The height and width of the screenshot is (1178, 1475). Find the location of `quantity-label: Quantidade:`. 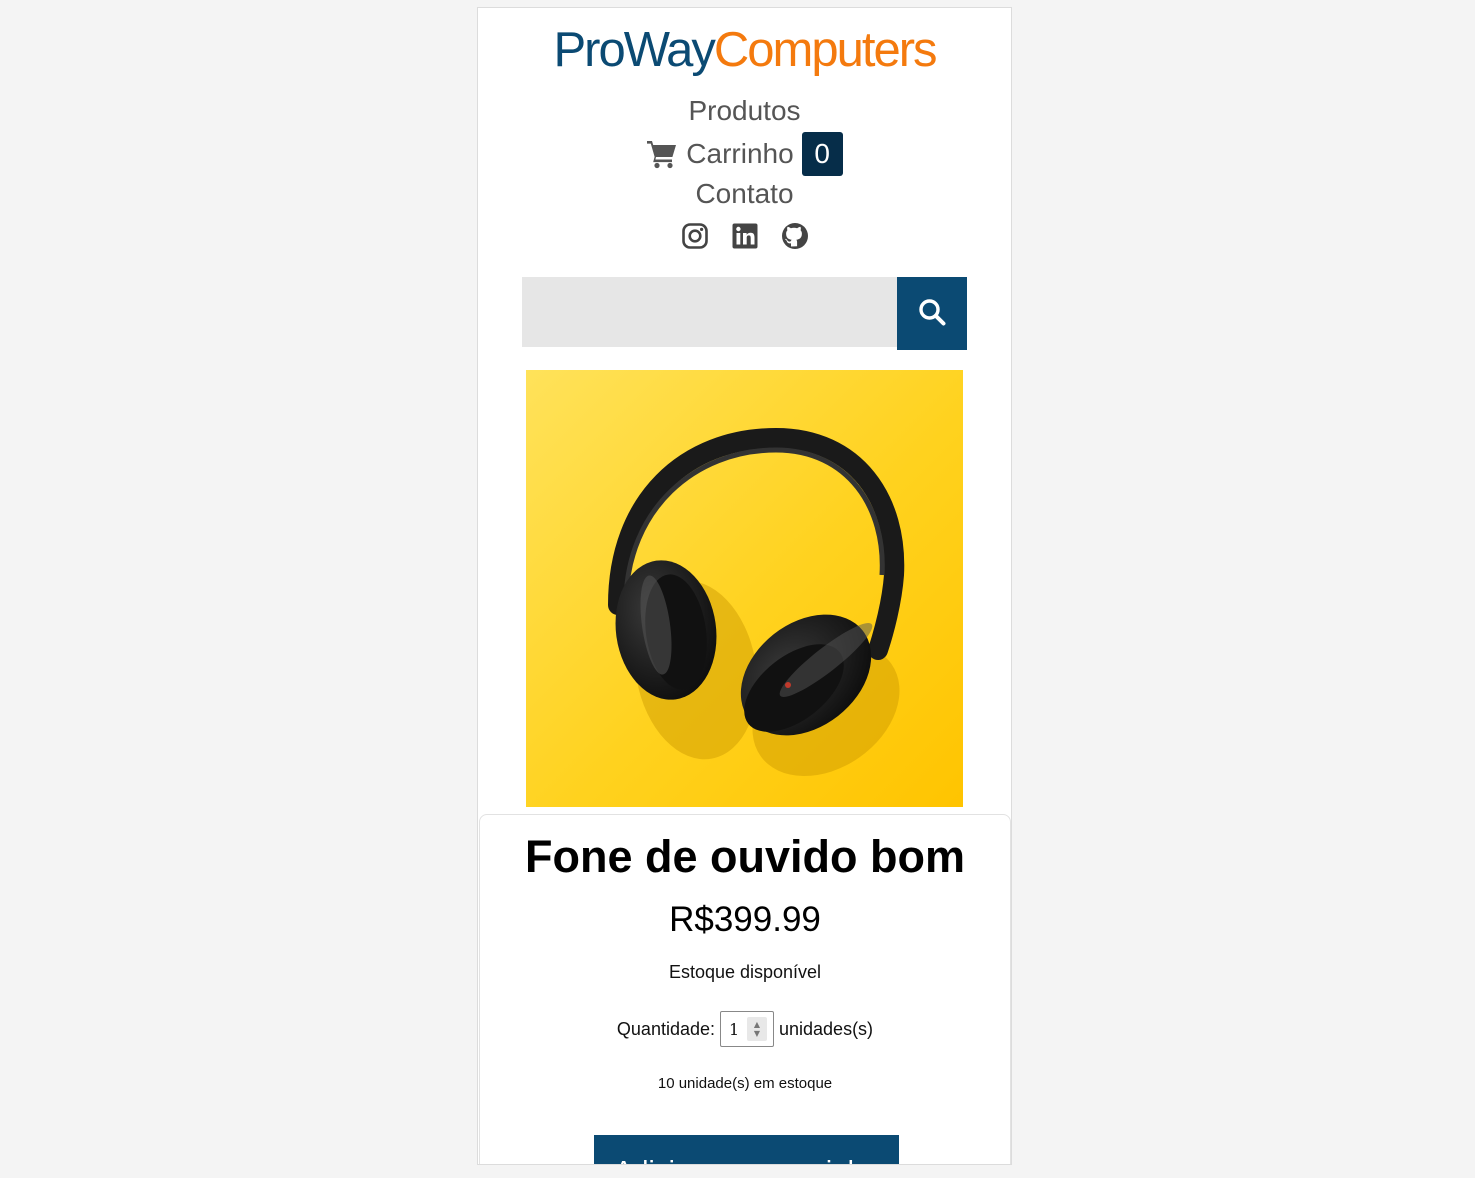

quantity-label: Quantidade: is located at coordinates (665, 1028).